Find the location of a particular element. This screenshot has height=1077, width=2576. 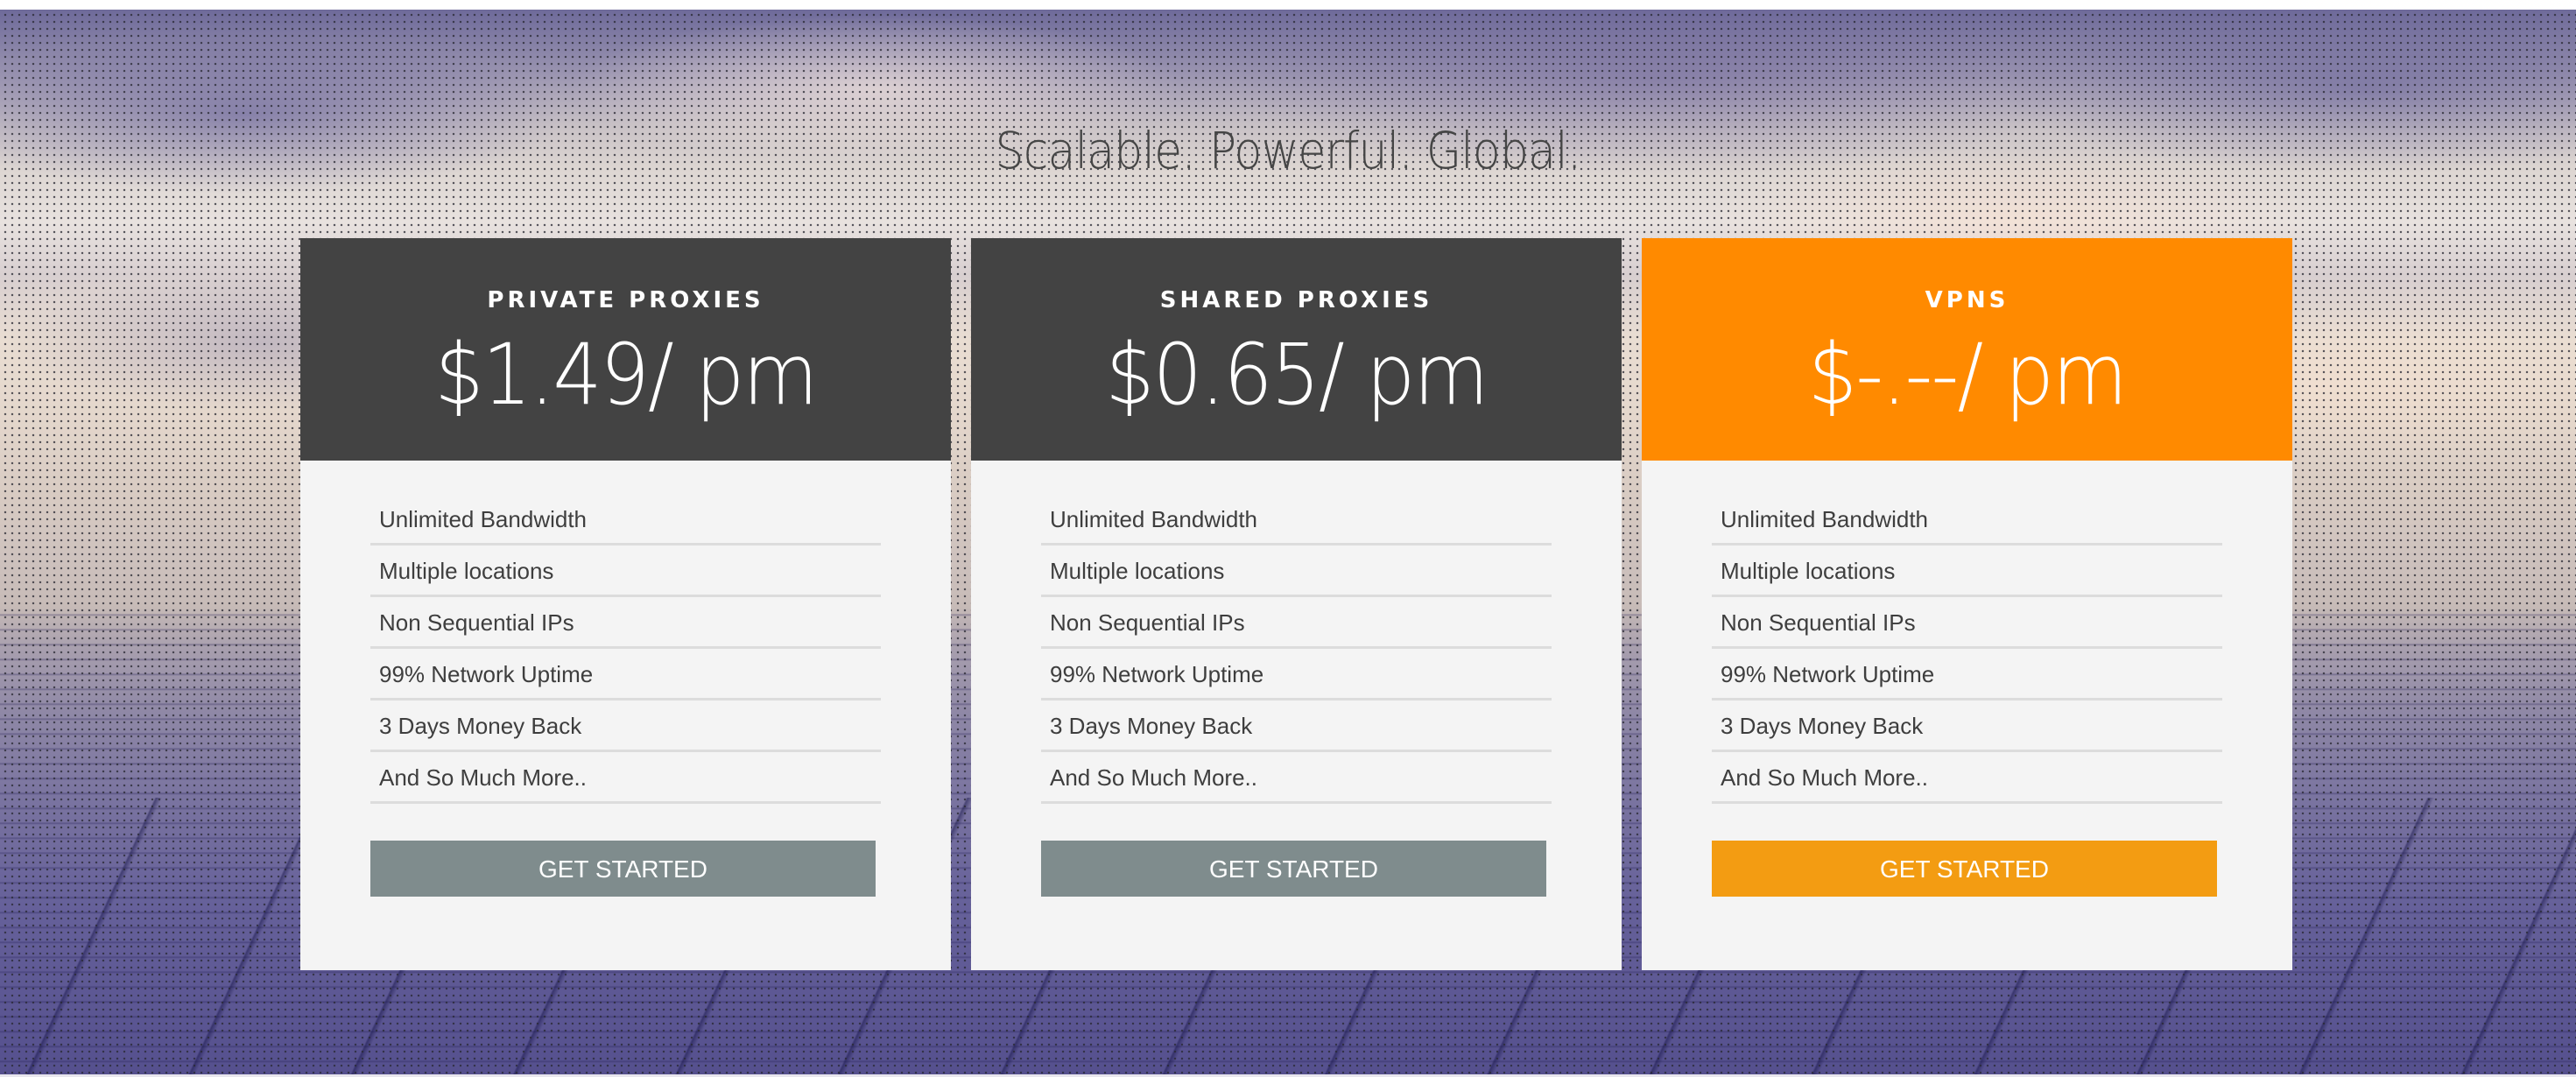

plan-price: $1.49/ pm is located at coordinates (626, 375).